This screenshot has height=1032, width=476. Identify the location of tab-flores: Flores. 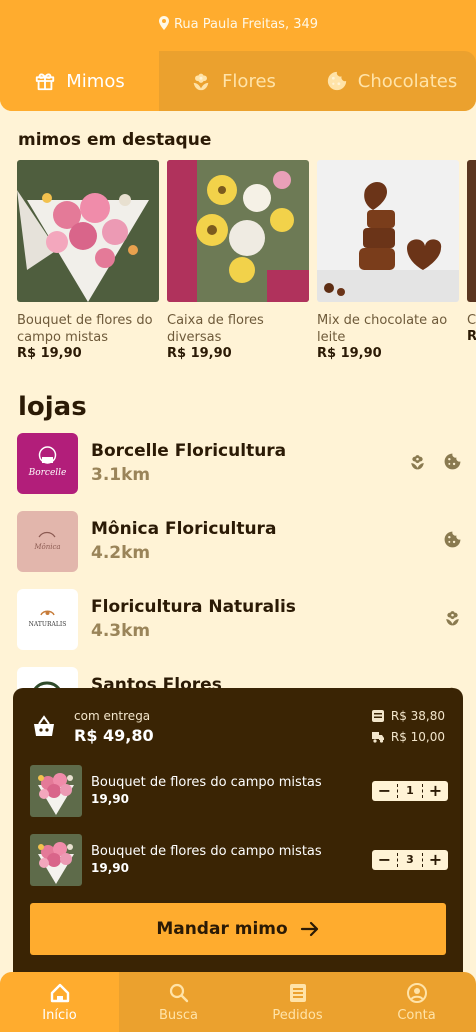
(233, 81).